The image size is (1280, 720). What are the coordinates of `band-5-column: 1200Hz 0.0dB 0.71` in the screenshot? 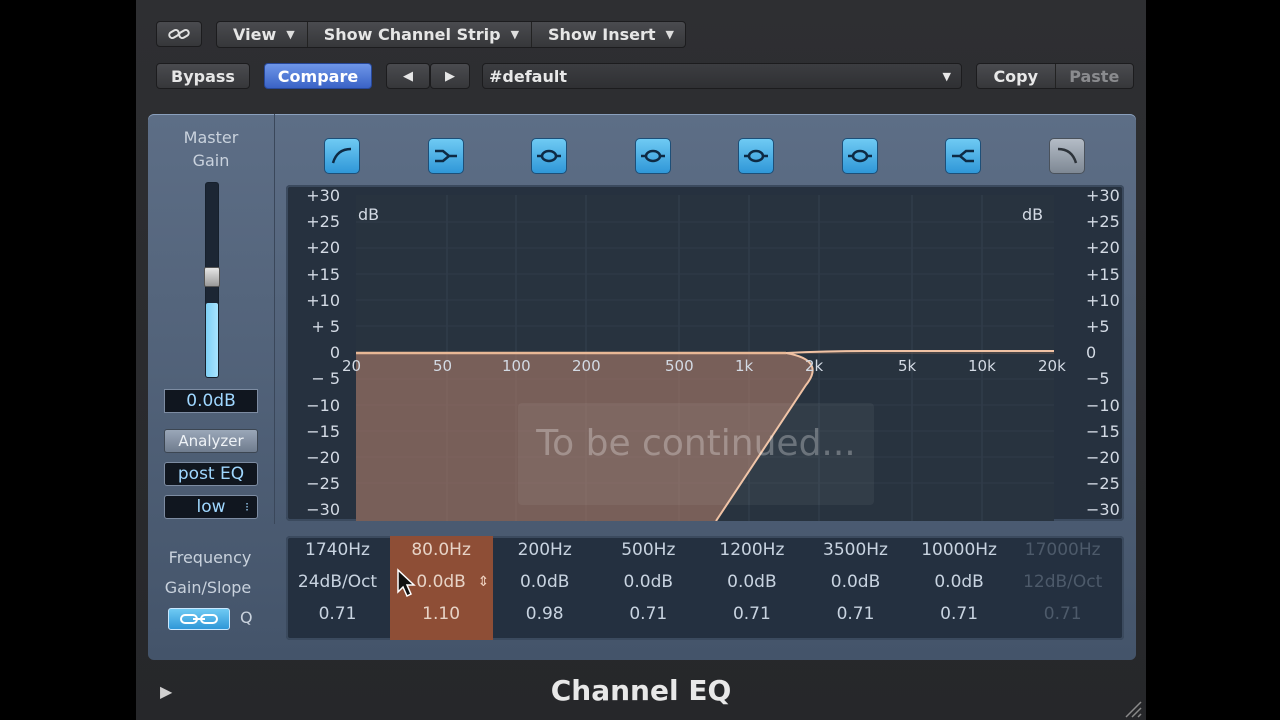 It's located at (751, 588).